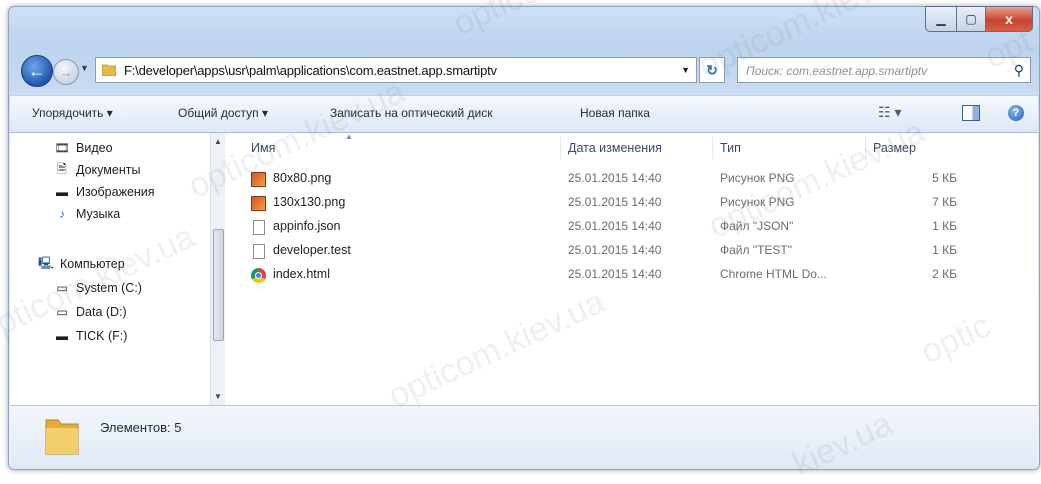  Describe the element at coordinates (301, 274) in the screenshot. I see `file-name: index.html` at that location.